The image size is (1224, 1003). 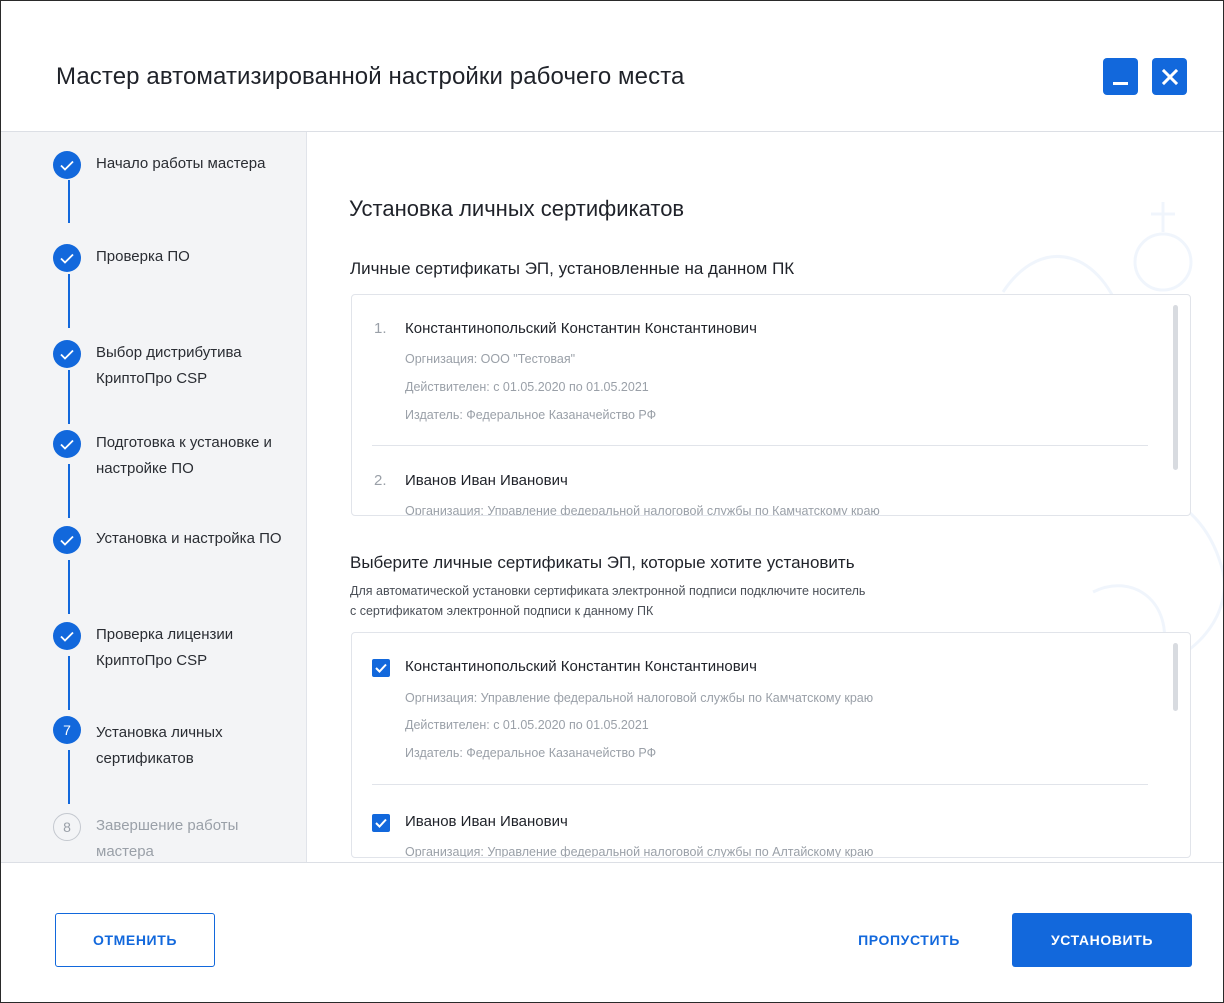 What do you see at coordinates (189, 538) in the screenshot?
I see `step-label: Установка и настройка ПО` at bounding box center [189, 538].